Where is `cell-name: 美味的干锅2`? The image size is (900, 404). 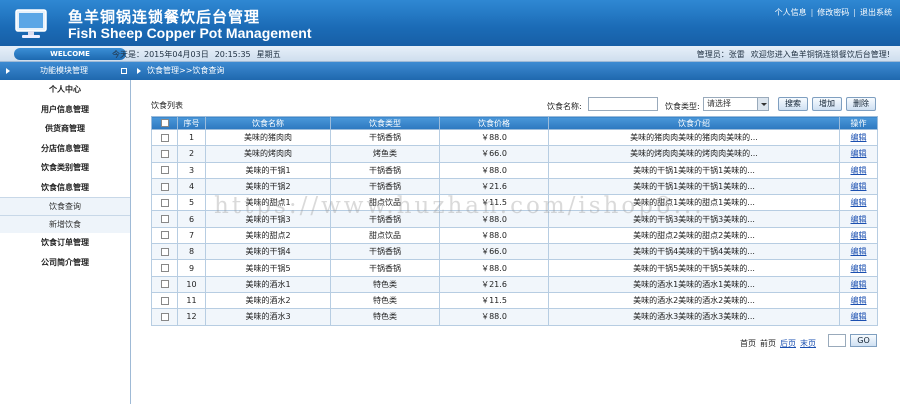
cell-name: 美味的干锅2 is located at coordinates (268, 186).